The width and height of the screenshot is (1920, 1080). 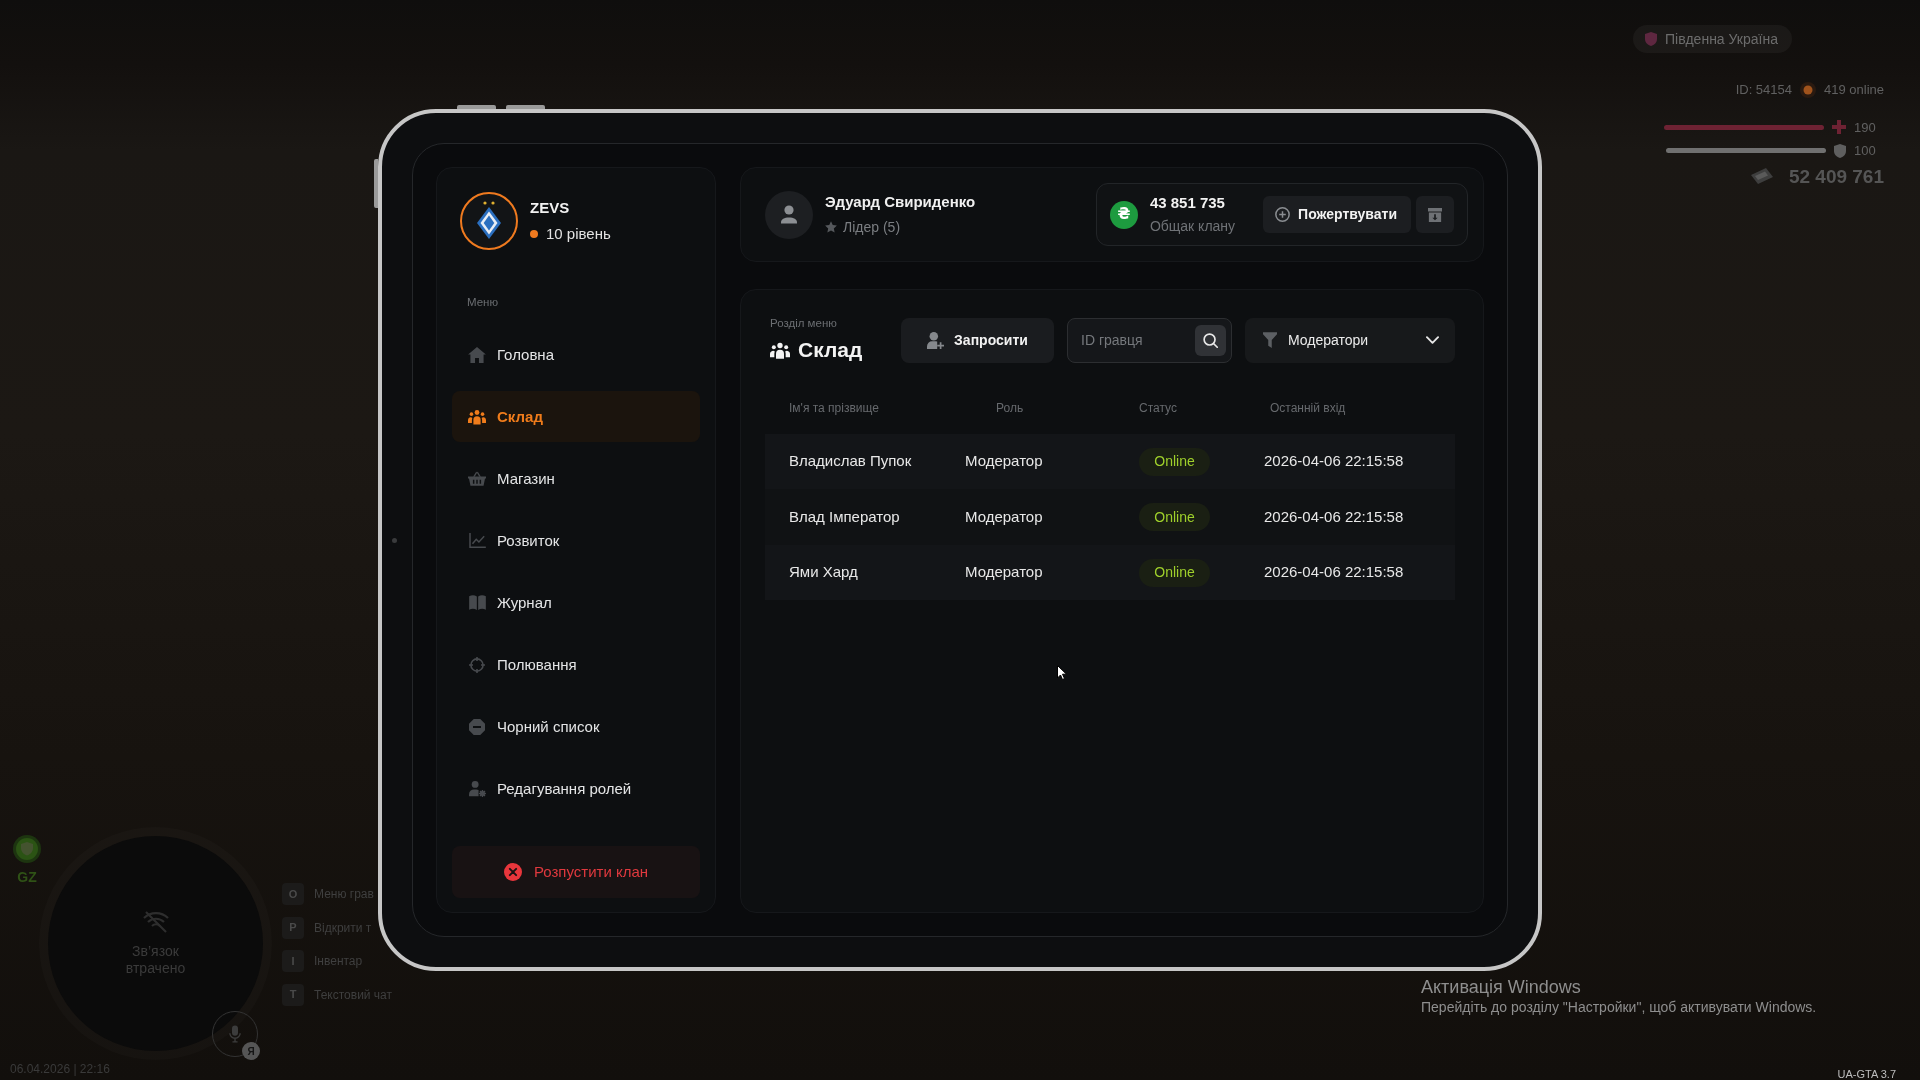 I want to click on clan-name: ZEVS, so click(x=550, y=208).